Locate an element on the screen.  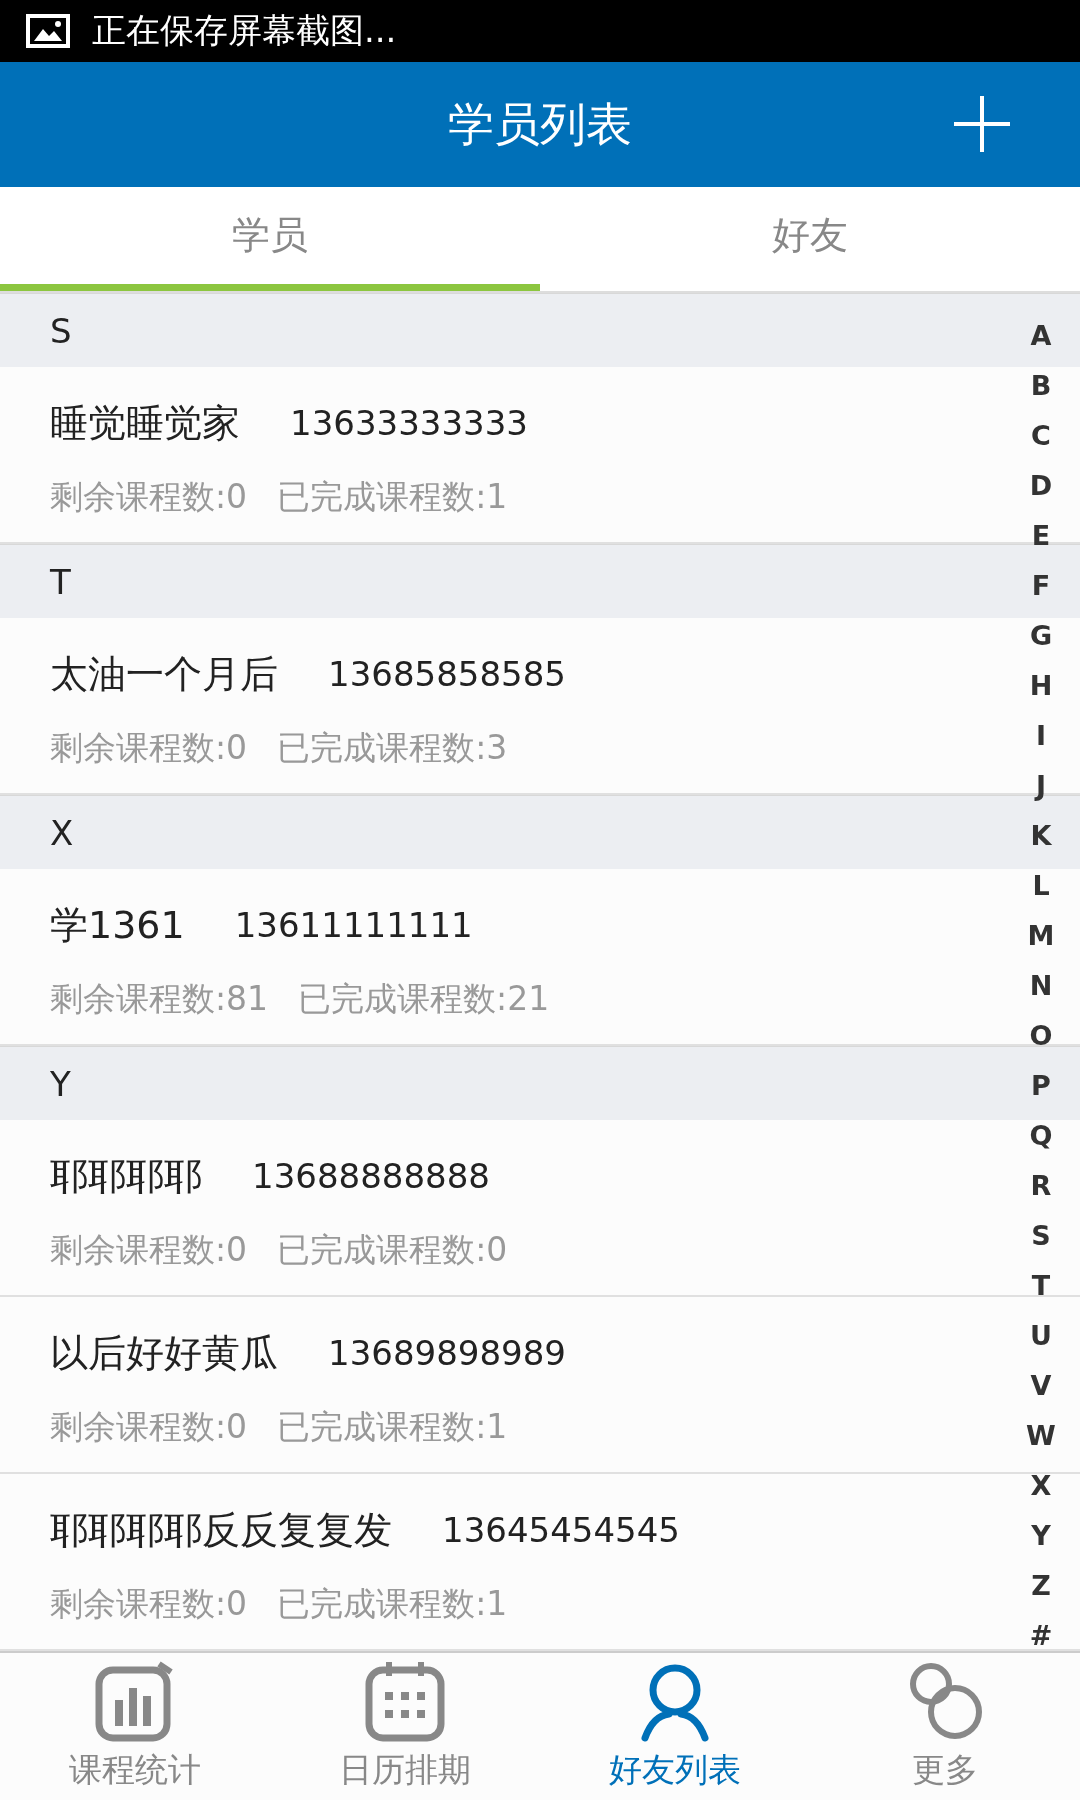
index-letter: I is located at coordinates (1040, 736).